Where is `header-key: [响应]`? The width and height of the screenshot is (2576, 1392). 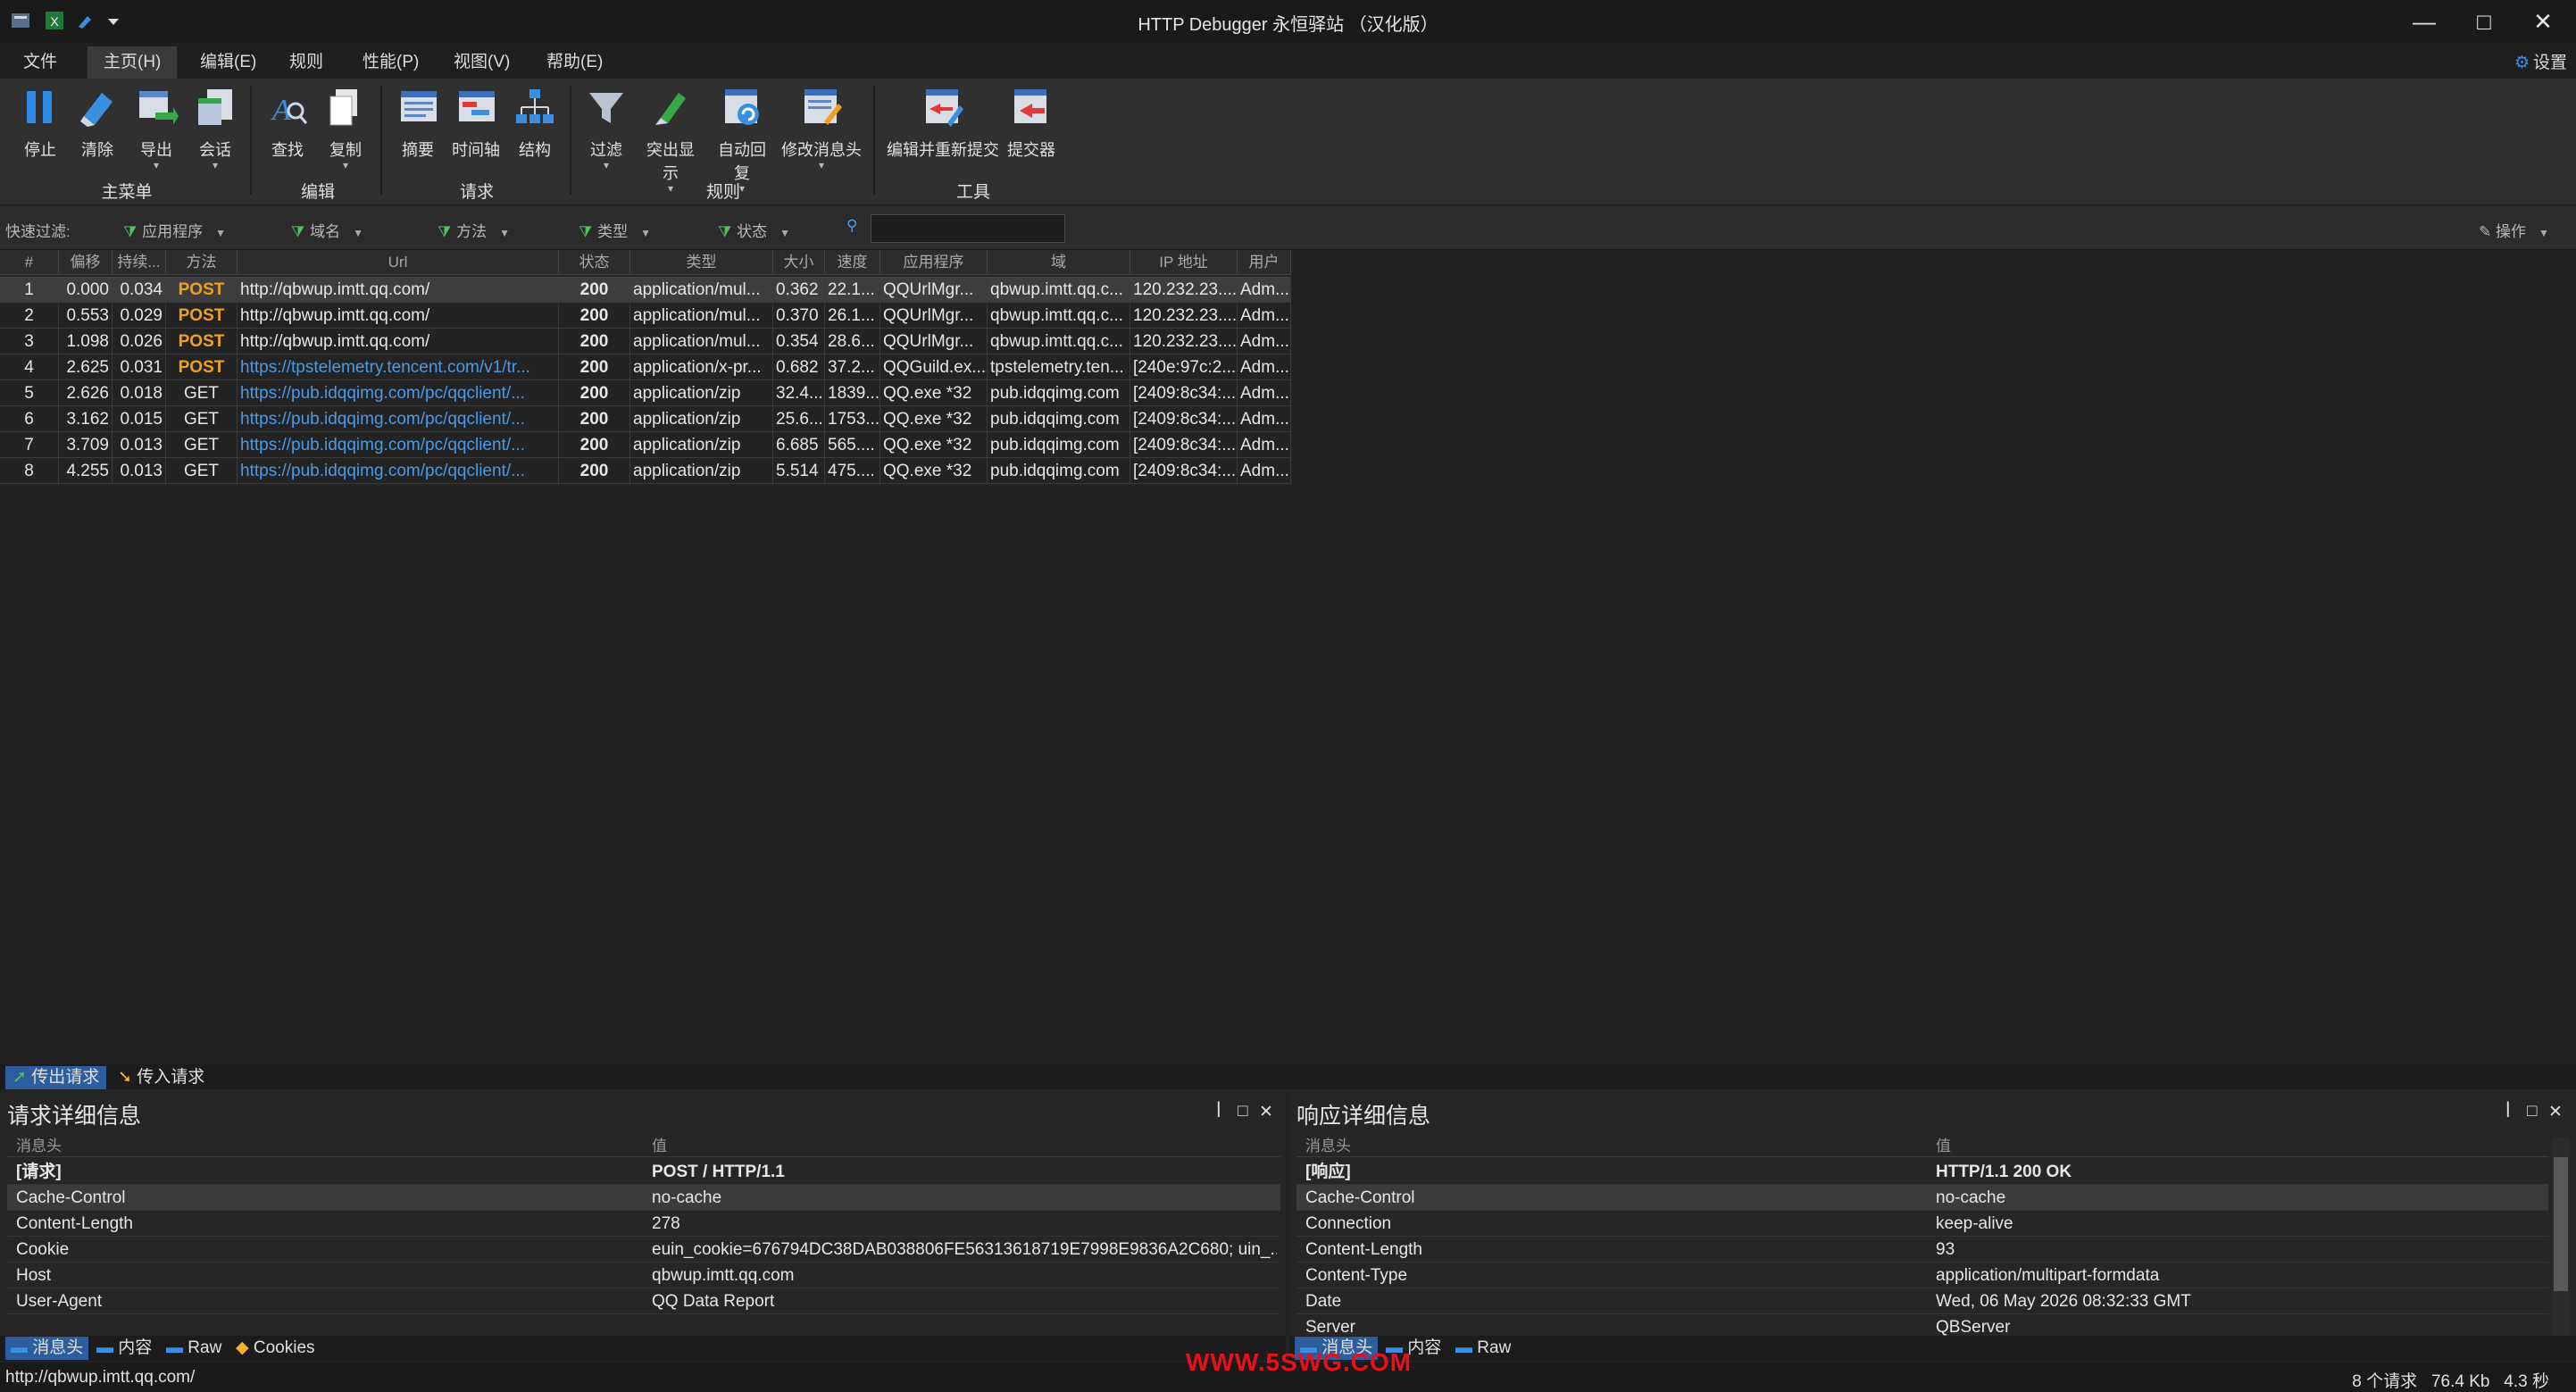 header-key: [响应] is located at coordinates (1328, 1172).